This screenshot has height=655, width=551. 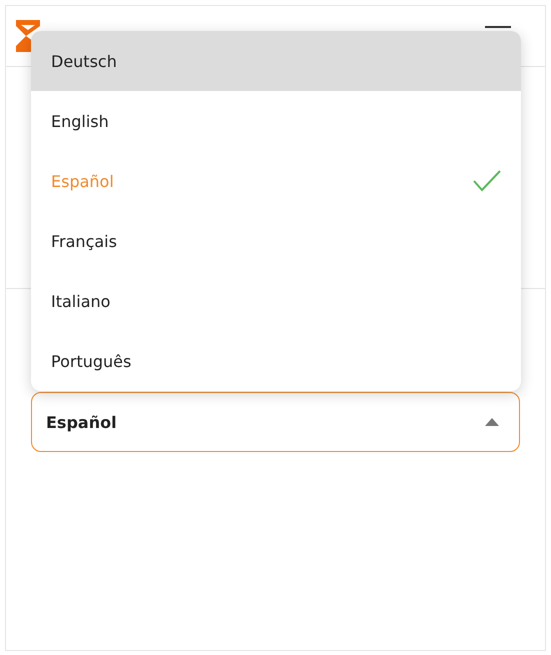 I want to click on caret-icon, so click(x=492, y=422).